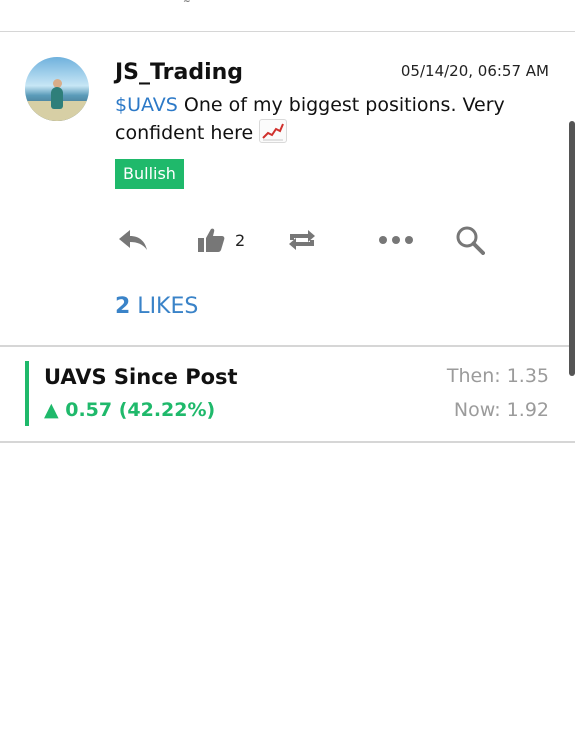 The height and width of the screenshot is (736, 575). I want to click on ticker-link: $UAVS, so click(146, 105).